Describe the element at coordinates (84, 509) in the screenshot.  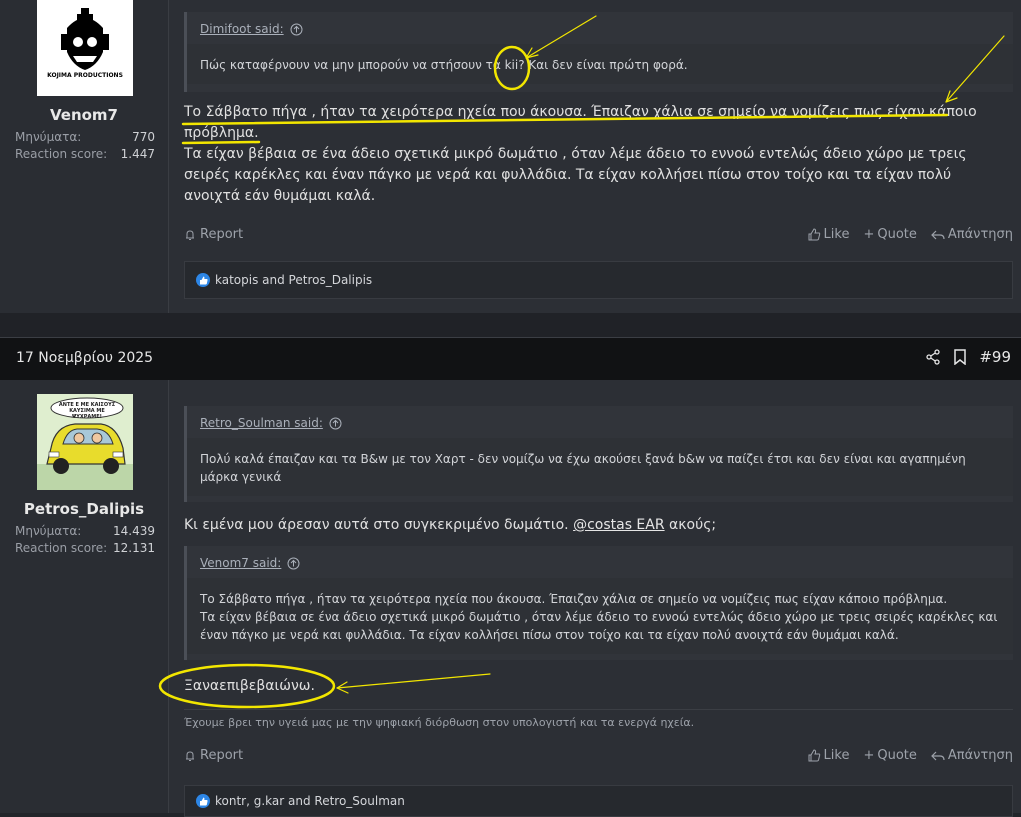
I see `username: Petros_Dalipis` at that location.